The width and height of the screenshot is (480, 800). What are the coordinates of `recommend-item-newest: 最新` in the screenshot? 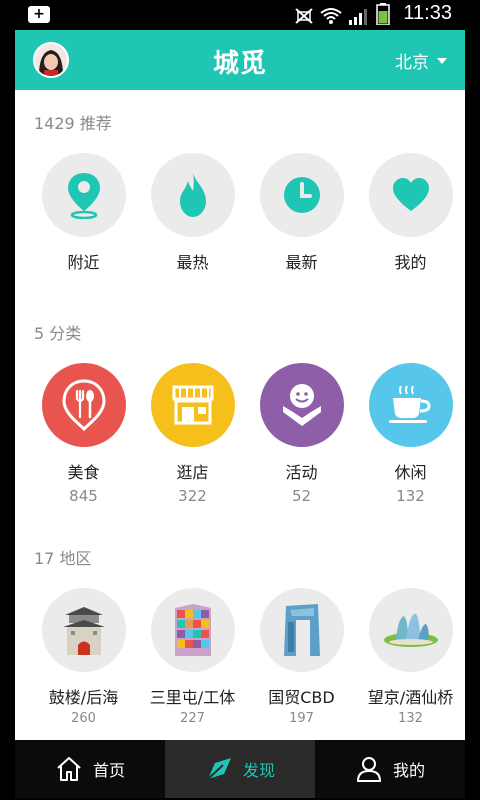 It's located at (301, 213).